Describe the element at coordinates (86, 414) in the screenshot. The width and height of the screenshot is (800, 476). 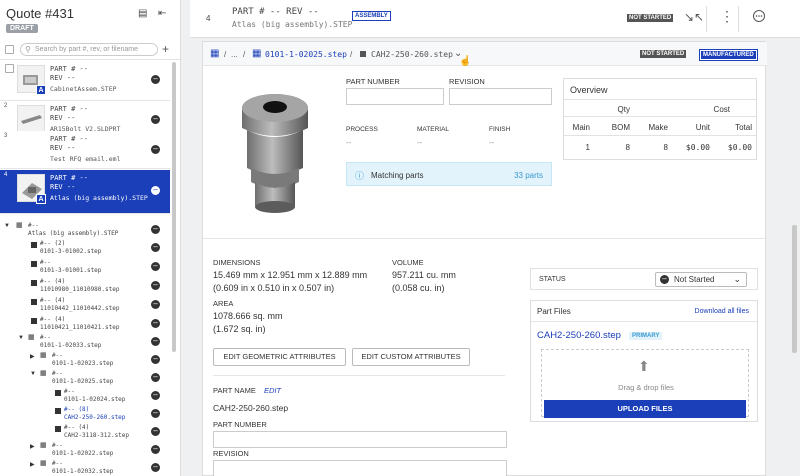
I see `tree-row-active: #-- (8) CAH2-250-260.step –` at that location.